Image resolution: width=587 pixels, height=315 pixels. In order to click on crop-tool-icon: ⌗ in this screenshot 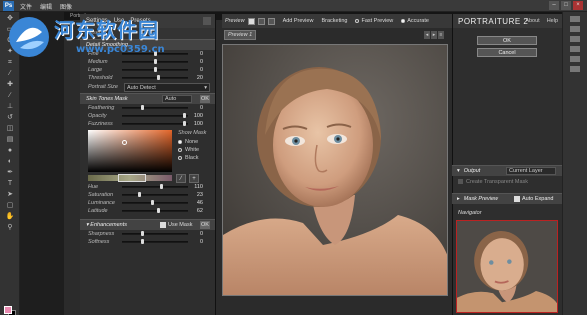, I will do `click(10, 63)`.